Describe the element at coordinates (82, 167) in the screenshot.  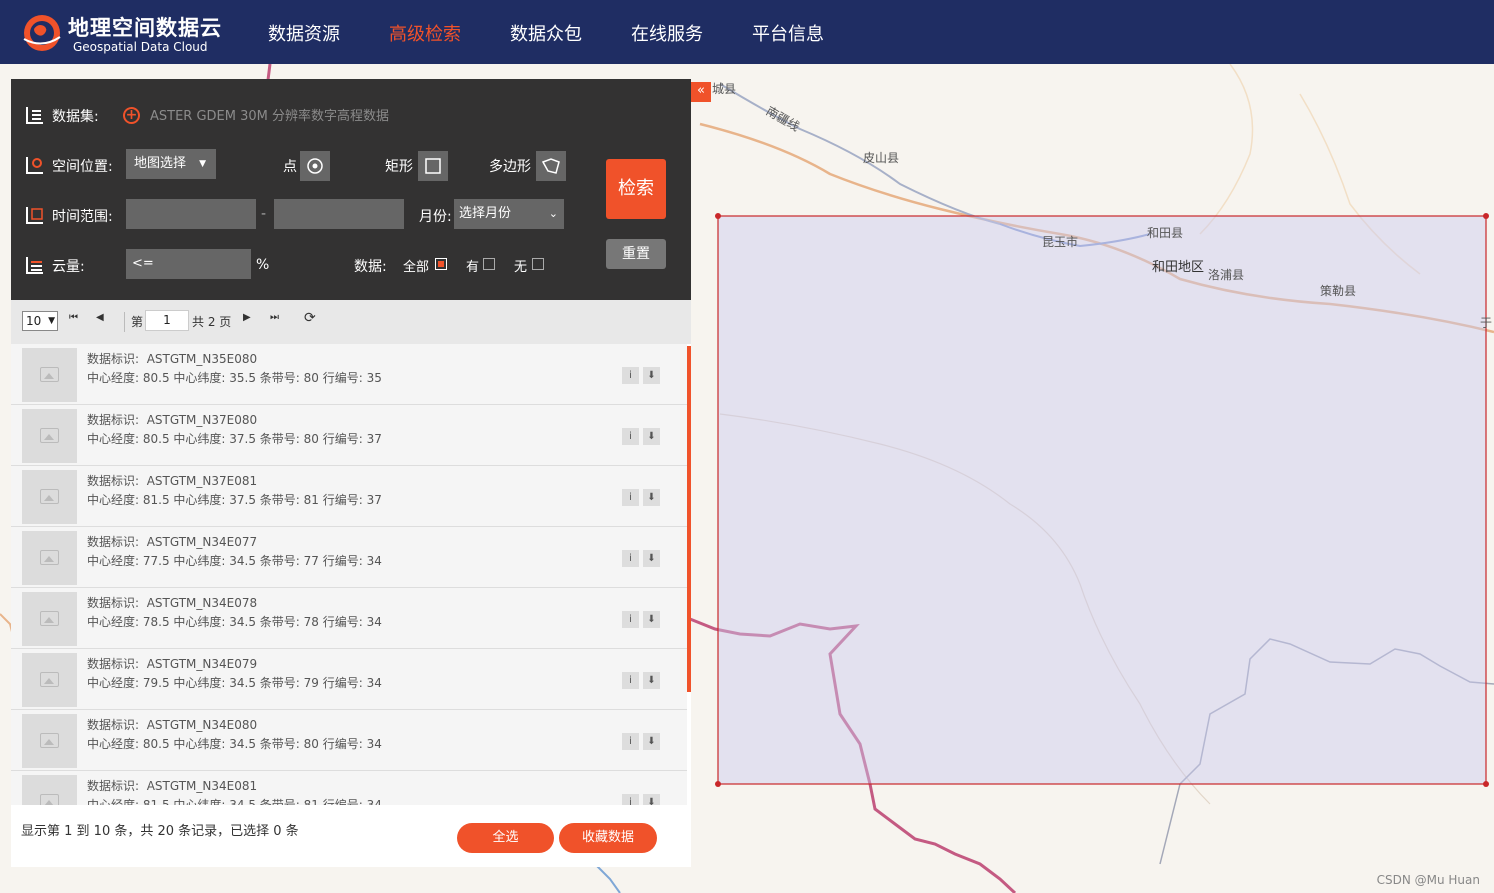
I see `location-label: 空间位置:` at that location.